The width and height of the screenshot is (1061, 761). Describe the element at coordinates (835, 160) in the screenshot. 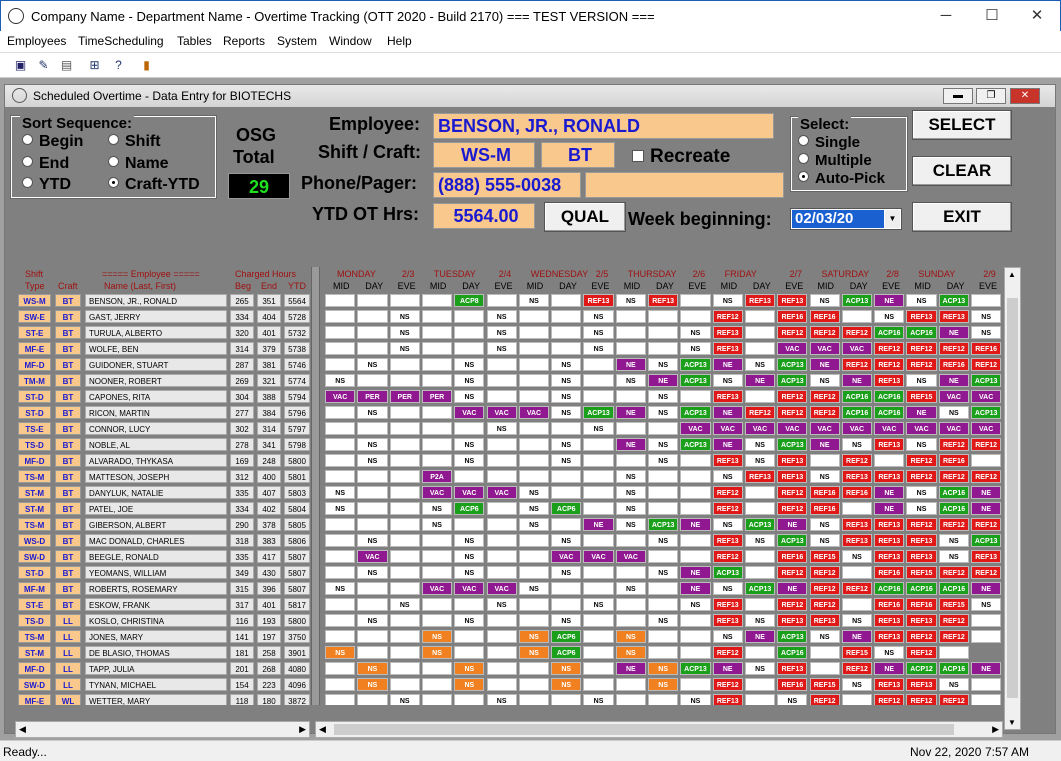

I see `select-multiple-radio: Multiple` at that location.